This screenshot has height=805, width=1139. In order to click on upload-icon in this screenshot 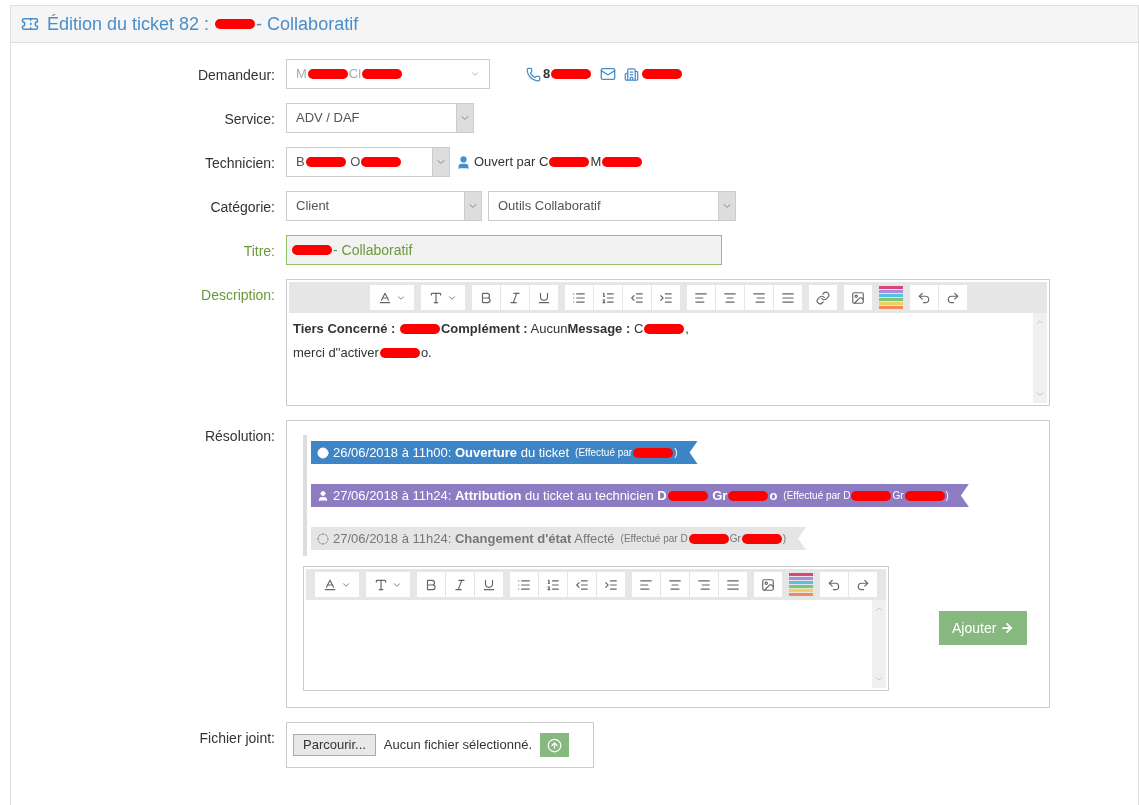, I will do `click(554, 745)`.